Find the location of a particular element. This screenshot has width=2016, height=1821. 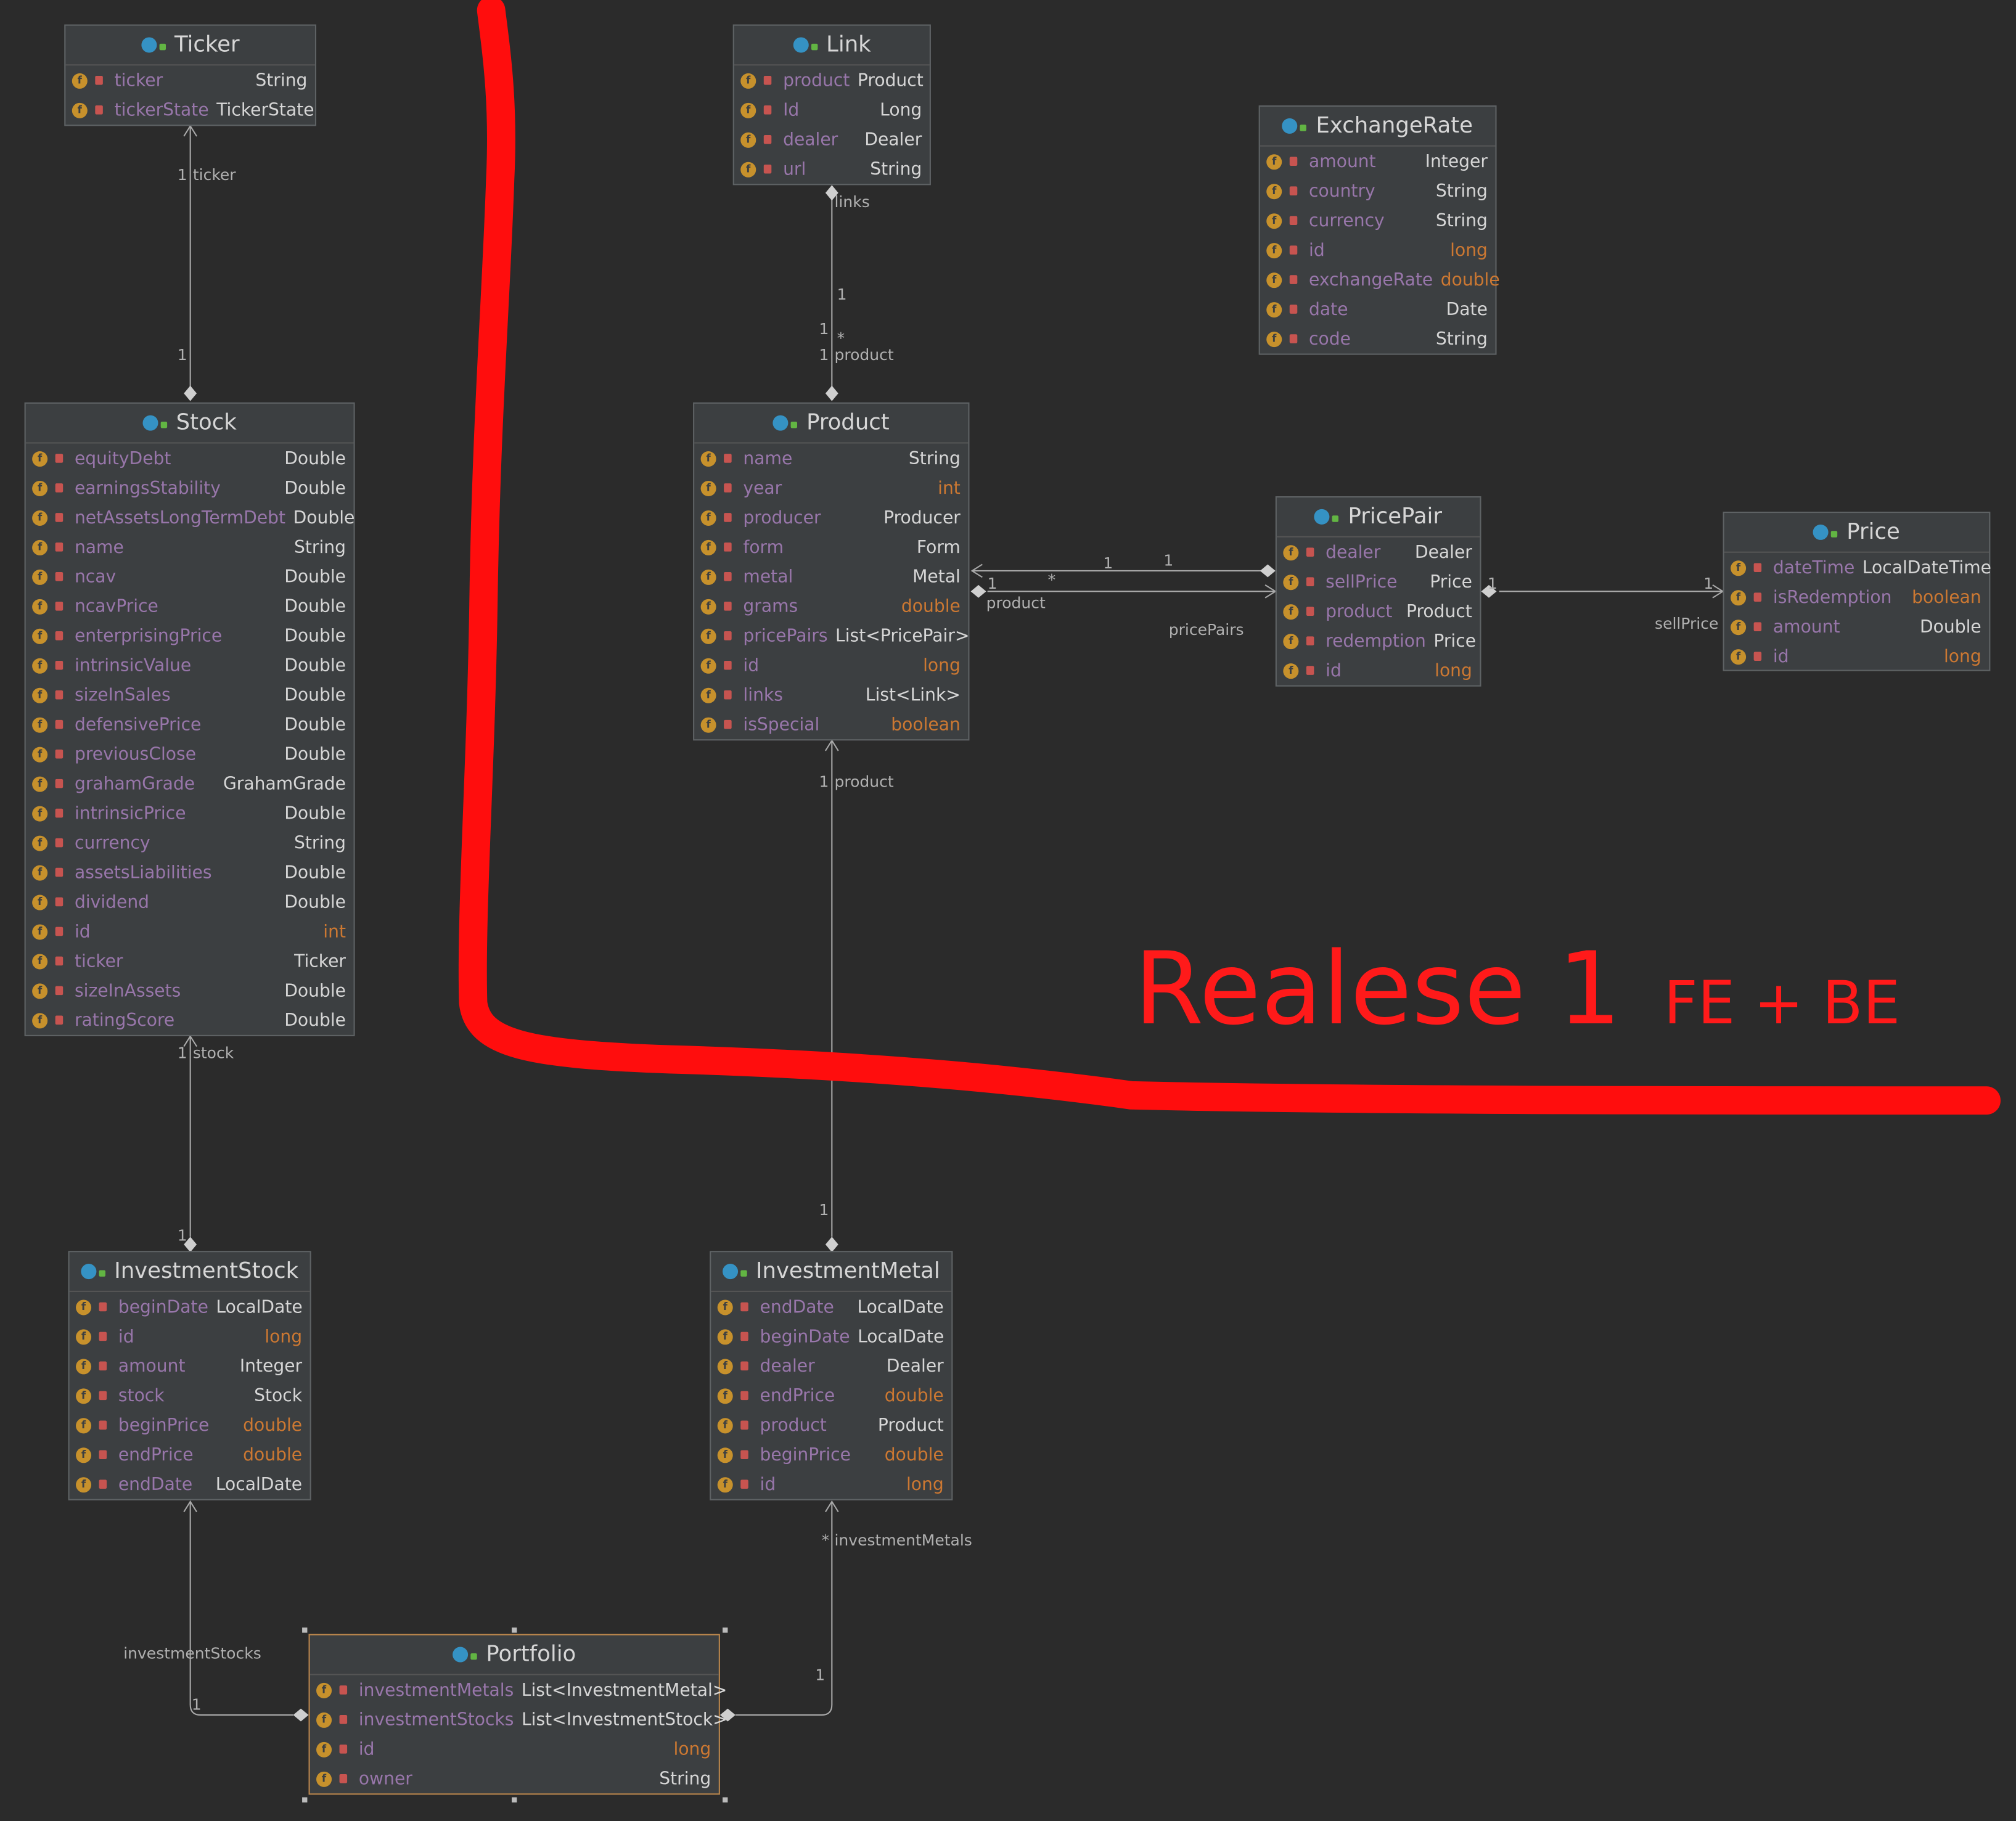

release-title: Realese 1 is located at coordinates (1378, 989).